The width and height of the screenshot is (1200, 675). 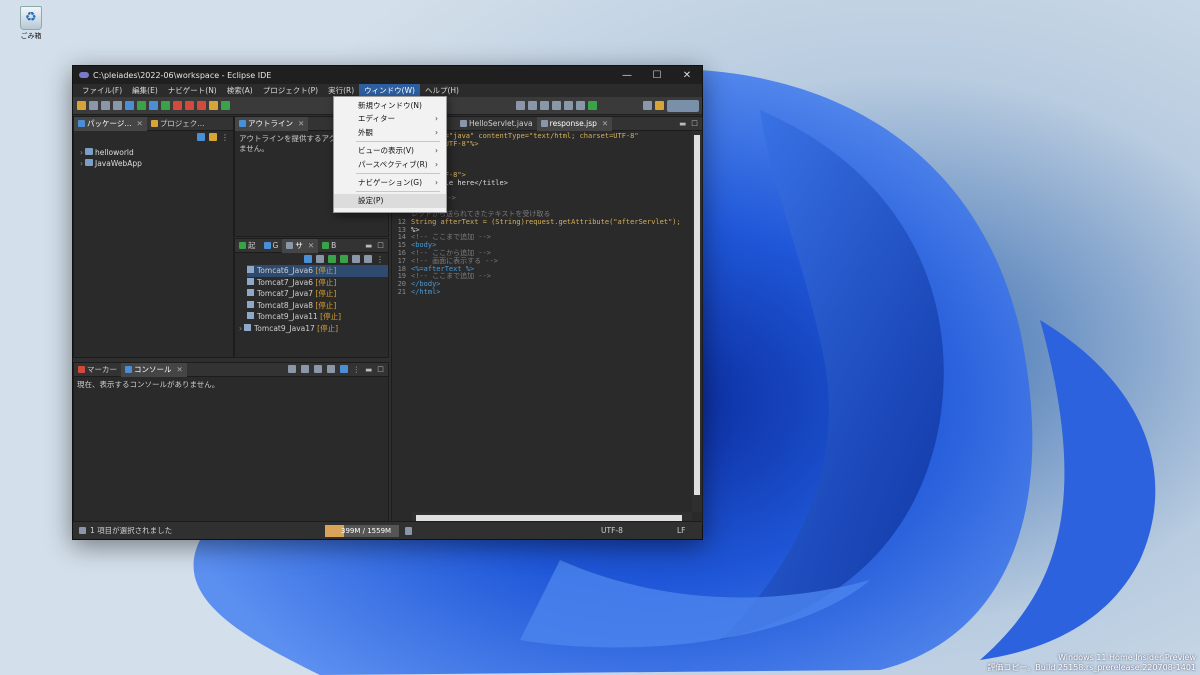 What do you see at coordinates (657, 75) in the screenshot?
I see `maximize-button: ☐` at bounding box center [657, 75].